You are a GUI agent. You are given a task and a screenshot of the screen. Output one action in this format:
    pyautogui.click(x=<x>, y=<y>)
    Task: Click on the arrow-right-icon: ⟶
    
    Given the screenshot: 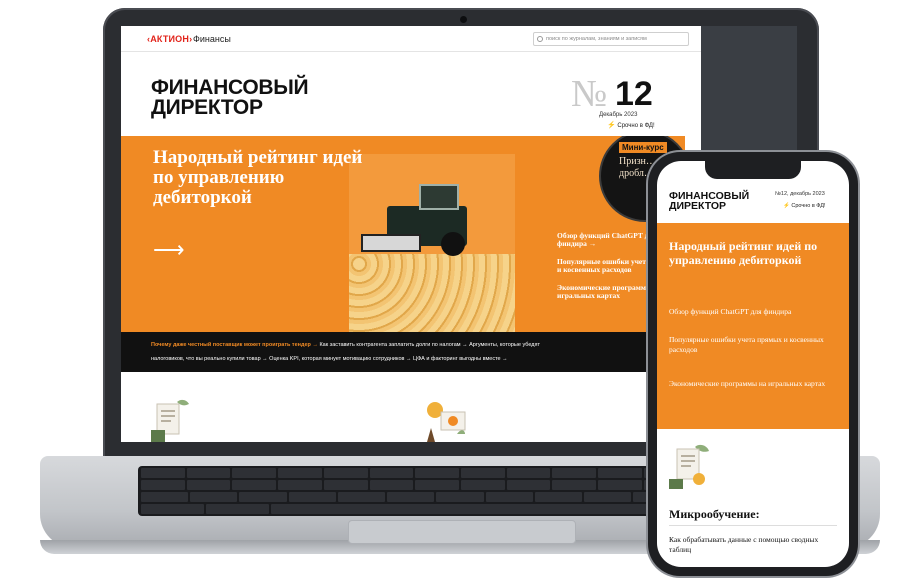 What is the action you would take?
    pyautogui.click(x=169, y=250)
    